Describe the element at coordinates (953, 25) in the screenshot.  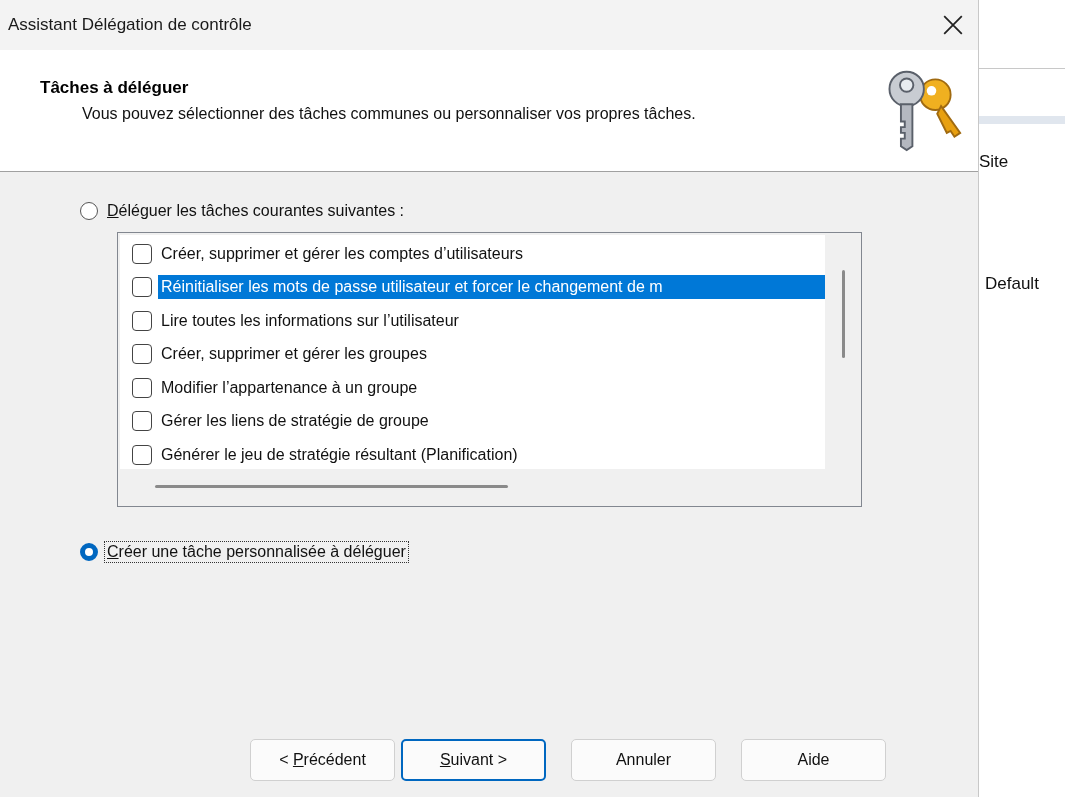
I see `close-icon` at that location.